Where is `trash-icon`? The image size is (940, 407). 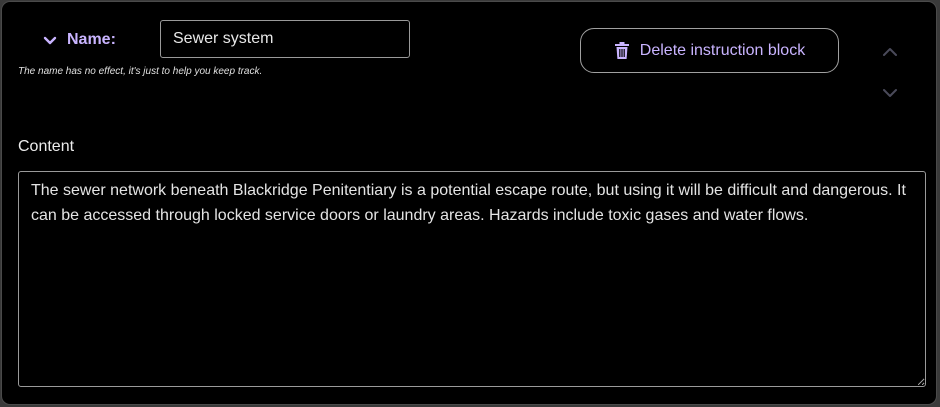
trash-icon is located at coordinates (622, 50).